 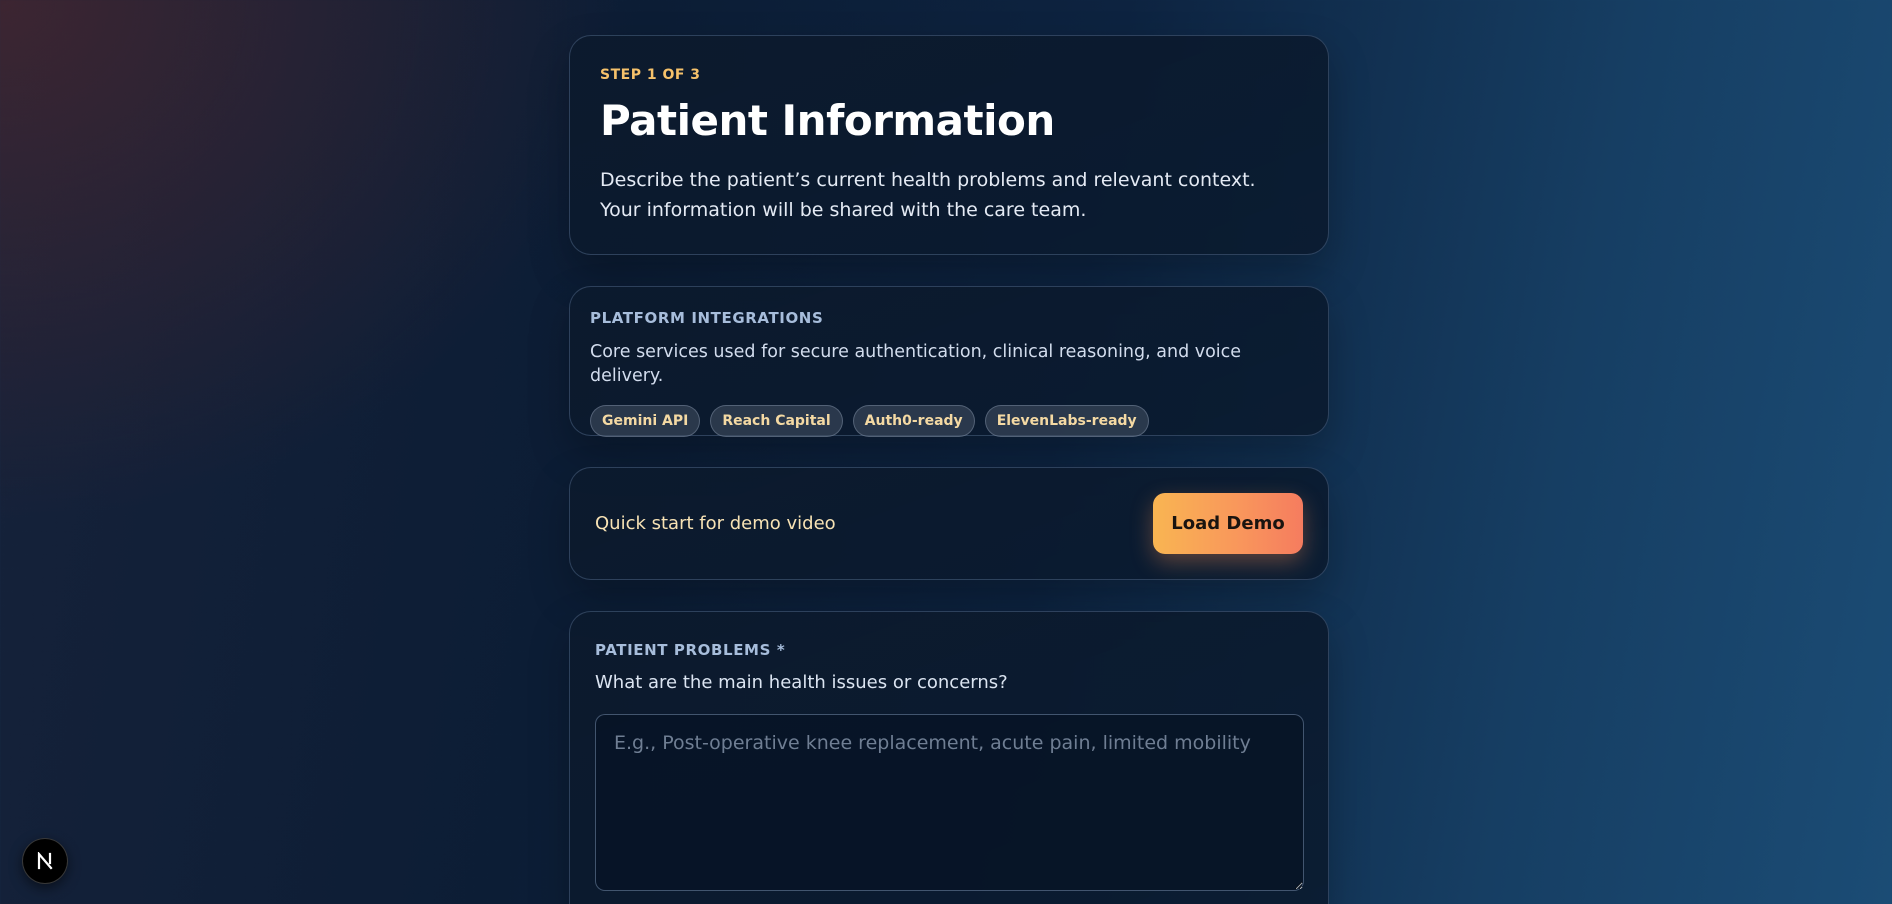 What do you see at coordinates (949, 802) in the screenshot?
I see `patient-problems-input` at bounding box center [949, 802].